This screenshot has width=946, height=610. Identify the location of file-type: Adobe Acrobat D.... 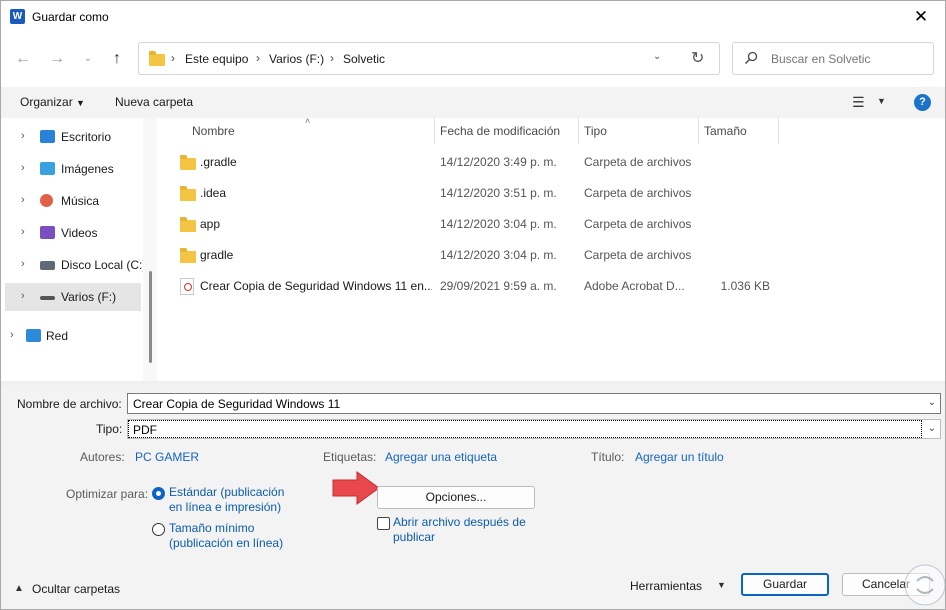
(634, 286).